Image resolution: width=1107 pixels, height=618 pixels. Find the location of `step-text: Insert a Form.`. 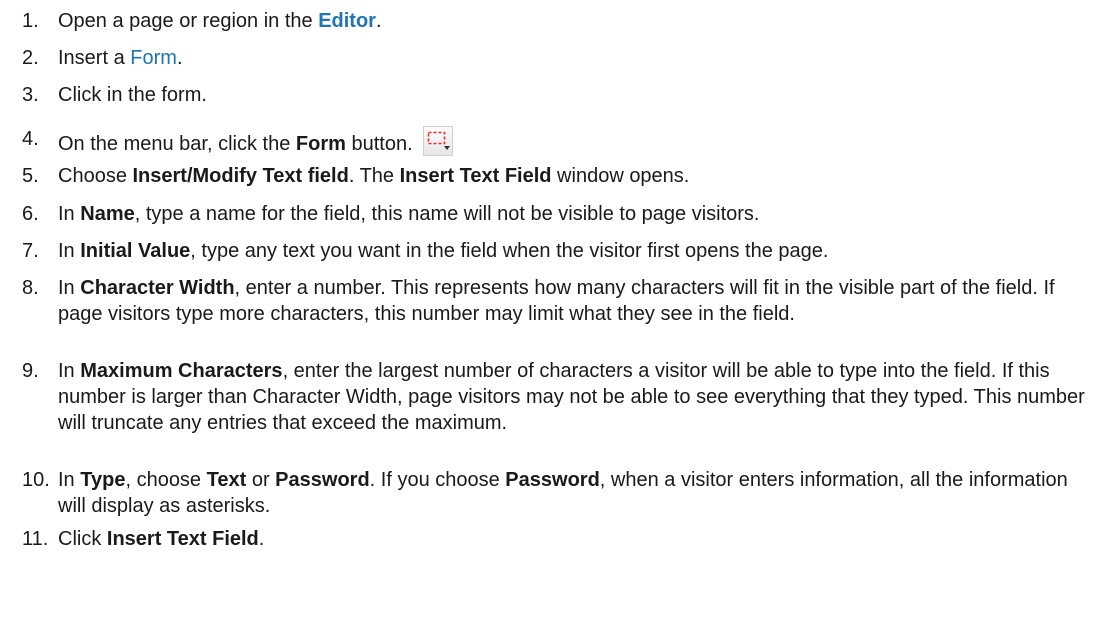

step-text: Insert a Form. is located at coordinates (120, 58).